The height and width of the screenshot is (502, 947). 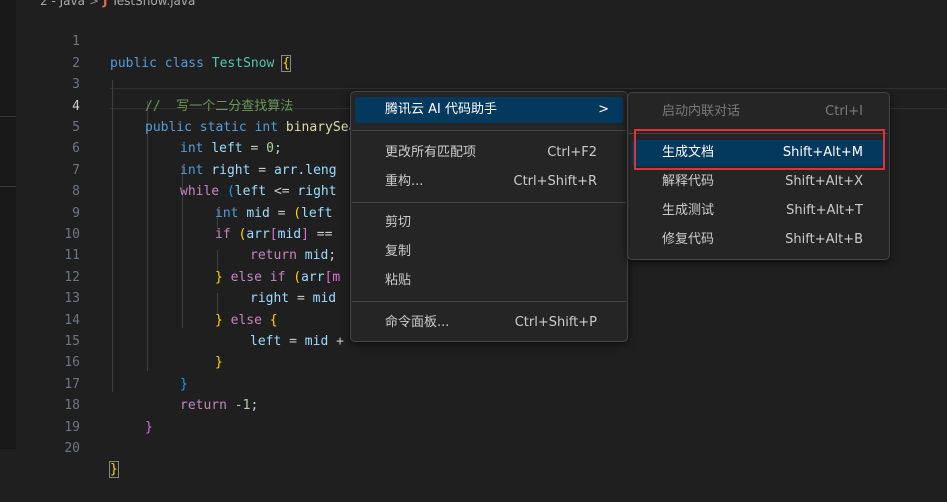 I want to click on shortcut-label: Shift+Alt+B, so click(x=824, y=239).